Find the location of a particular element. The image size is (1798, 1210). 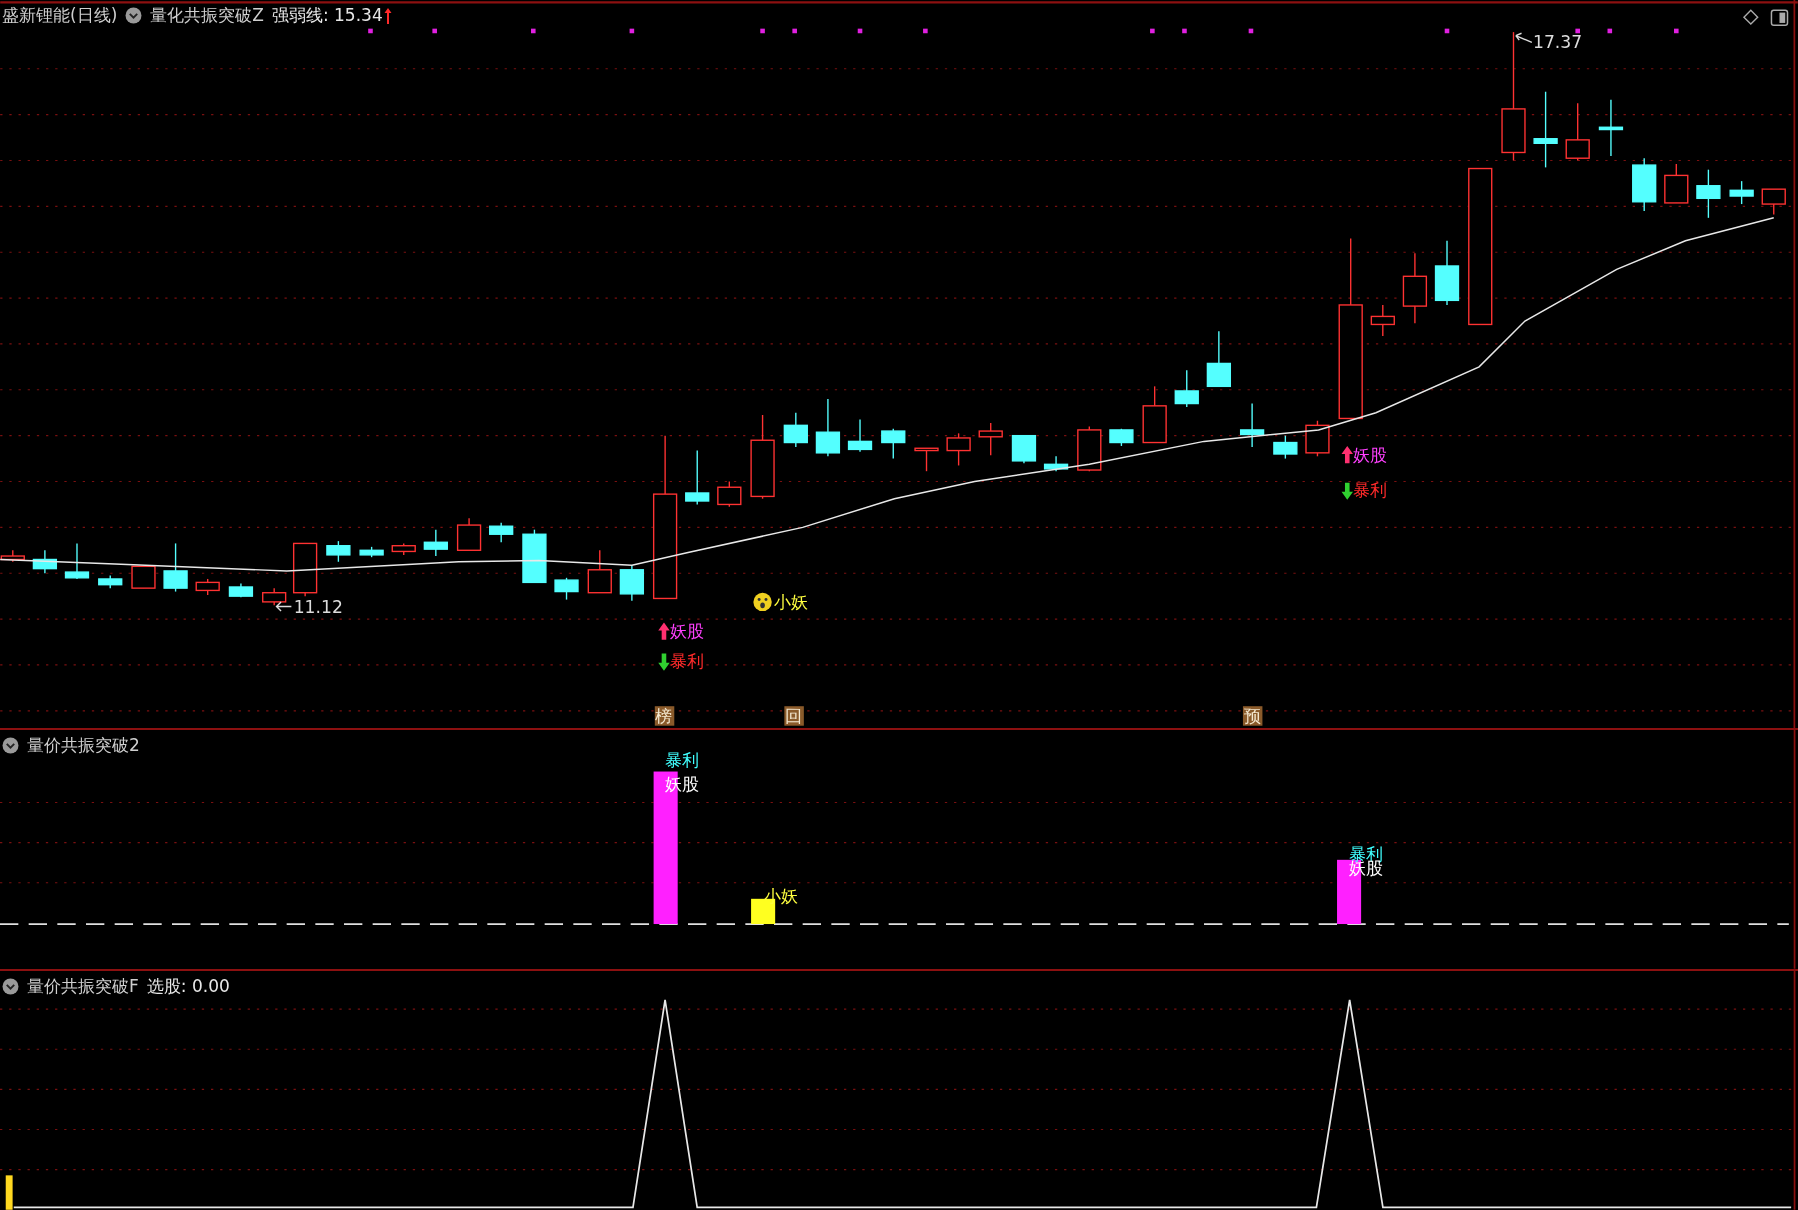

indicator-reading: 强弱线: 15.34 is located at coordinates (327, 15).